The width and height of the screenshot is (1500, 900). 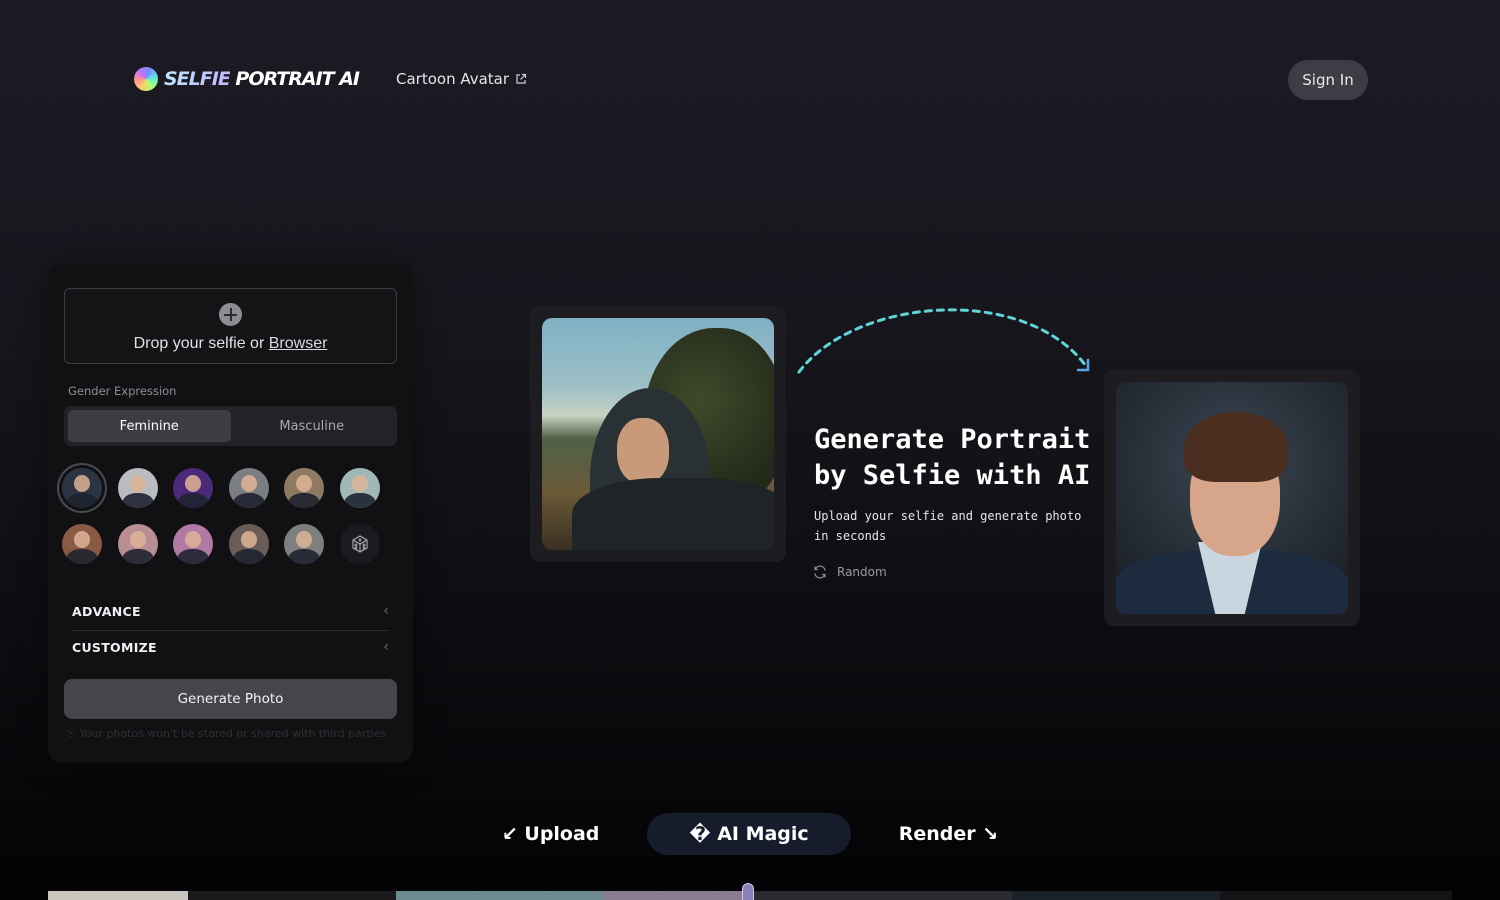 I want to click on portrait-result-image, so click(x=1232, y=498).